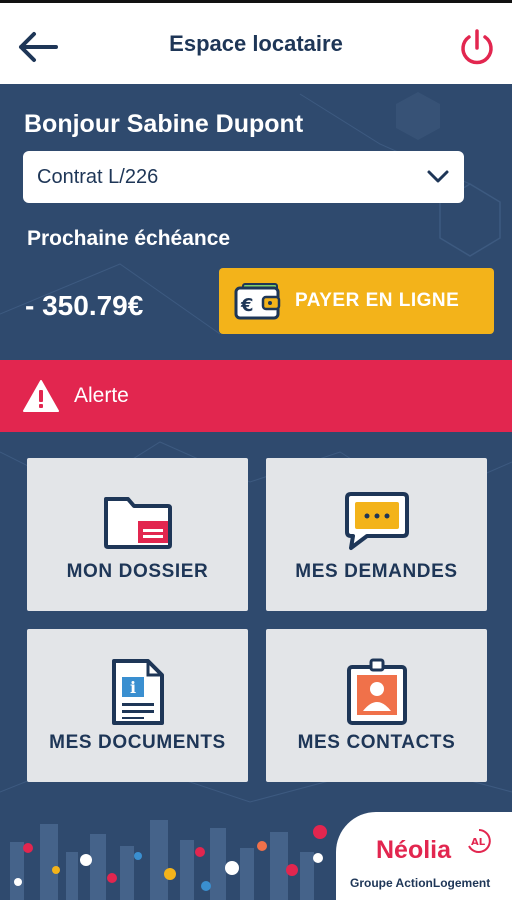 The height and width of the screenshot is (900, 512). Describe the element at coordinates (137, 692) in the screenshot. I see `document-info-icon: i` at that location.